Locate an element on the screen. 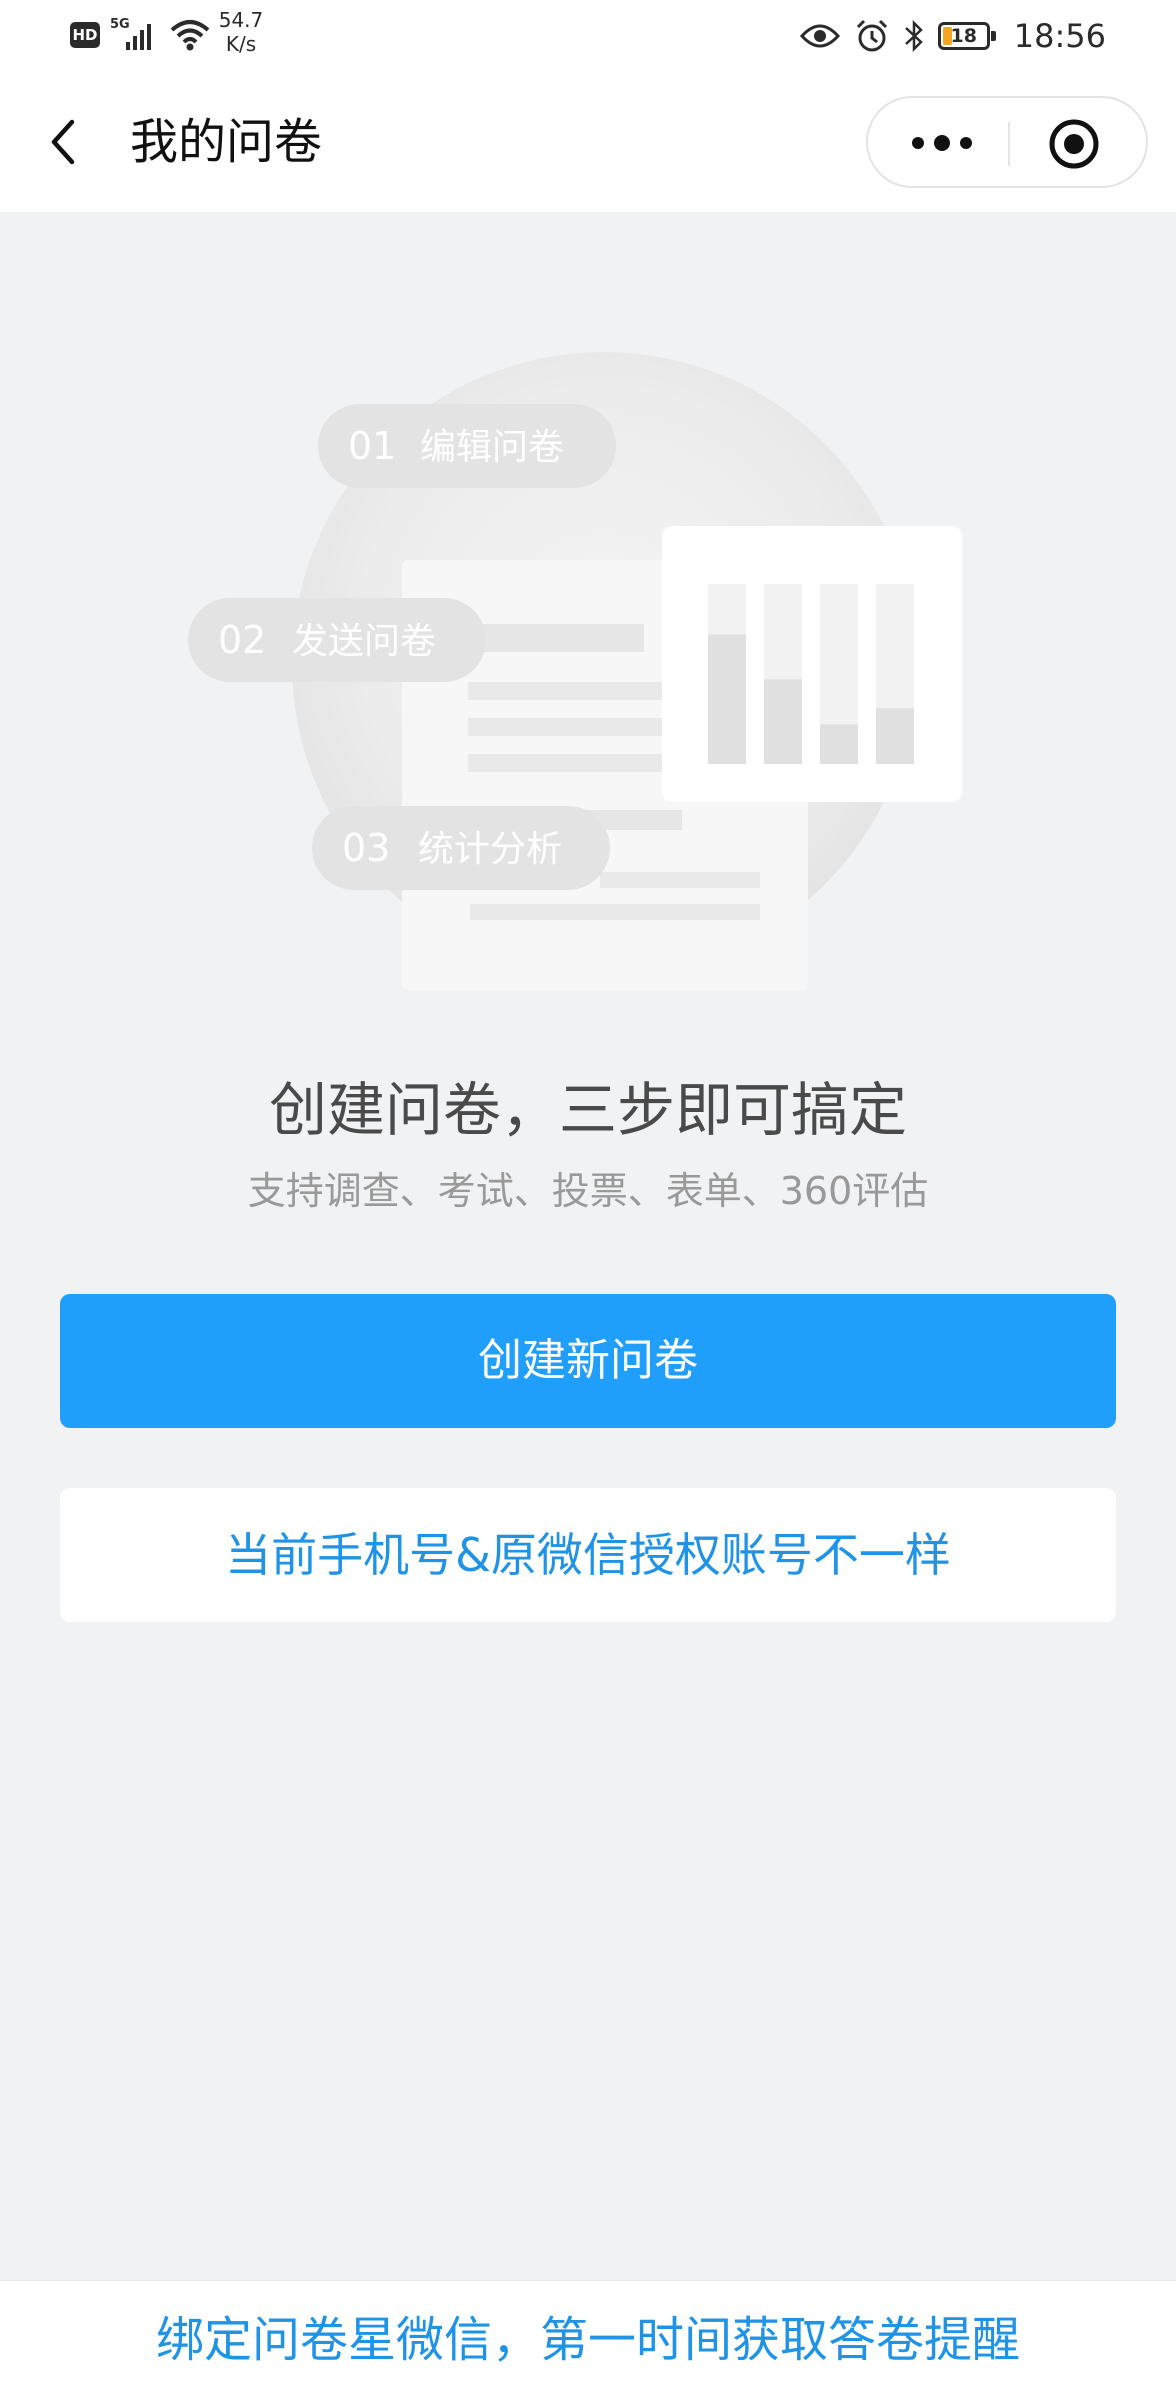  account-mismatch-button: 当前手机号&原微信授权账号不一样 is located at coordinates (588, 1555).